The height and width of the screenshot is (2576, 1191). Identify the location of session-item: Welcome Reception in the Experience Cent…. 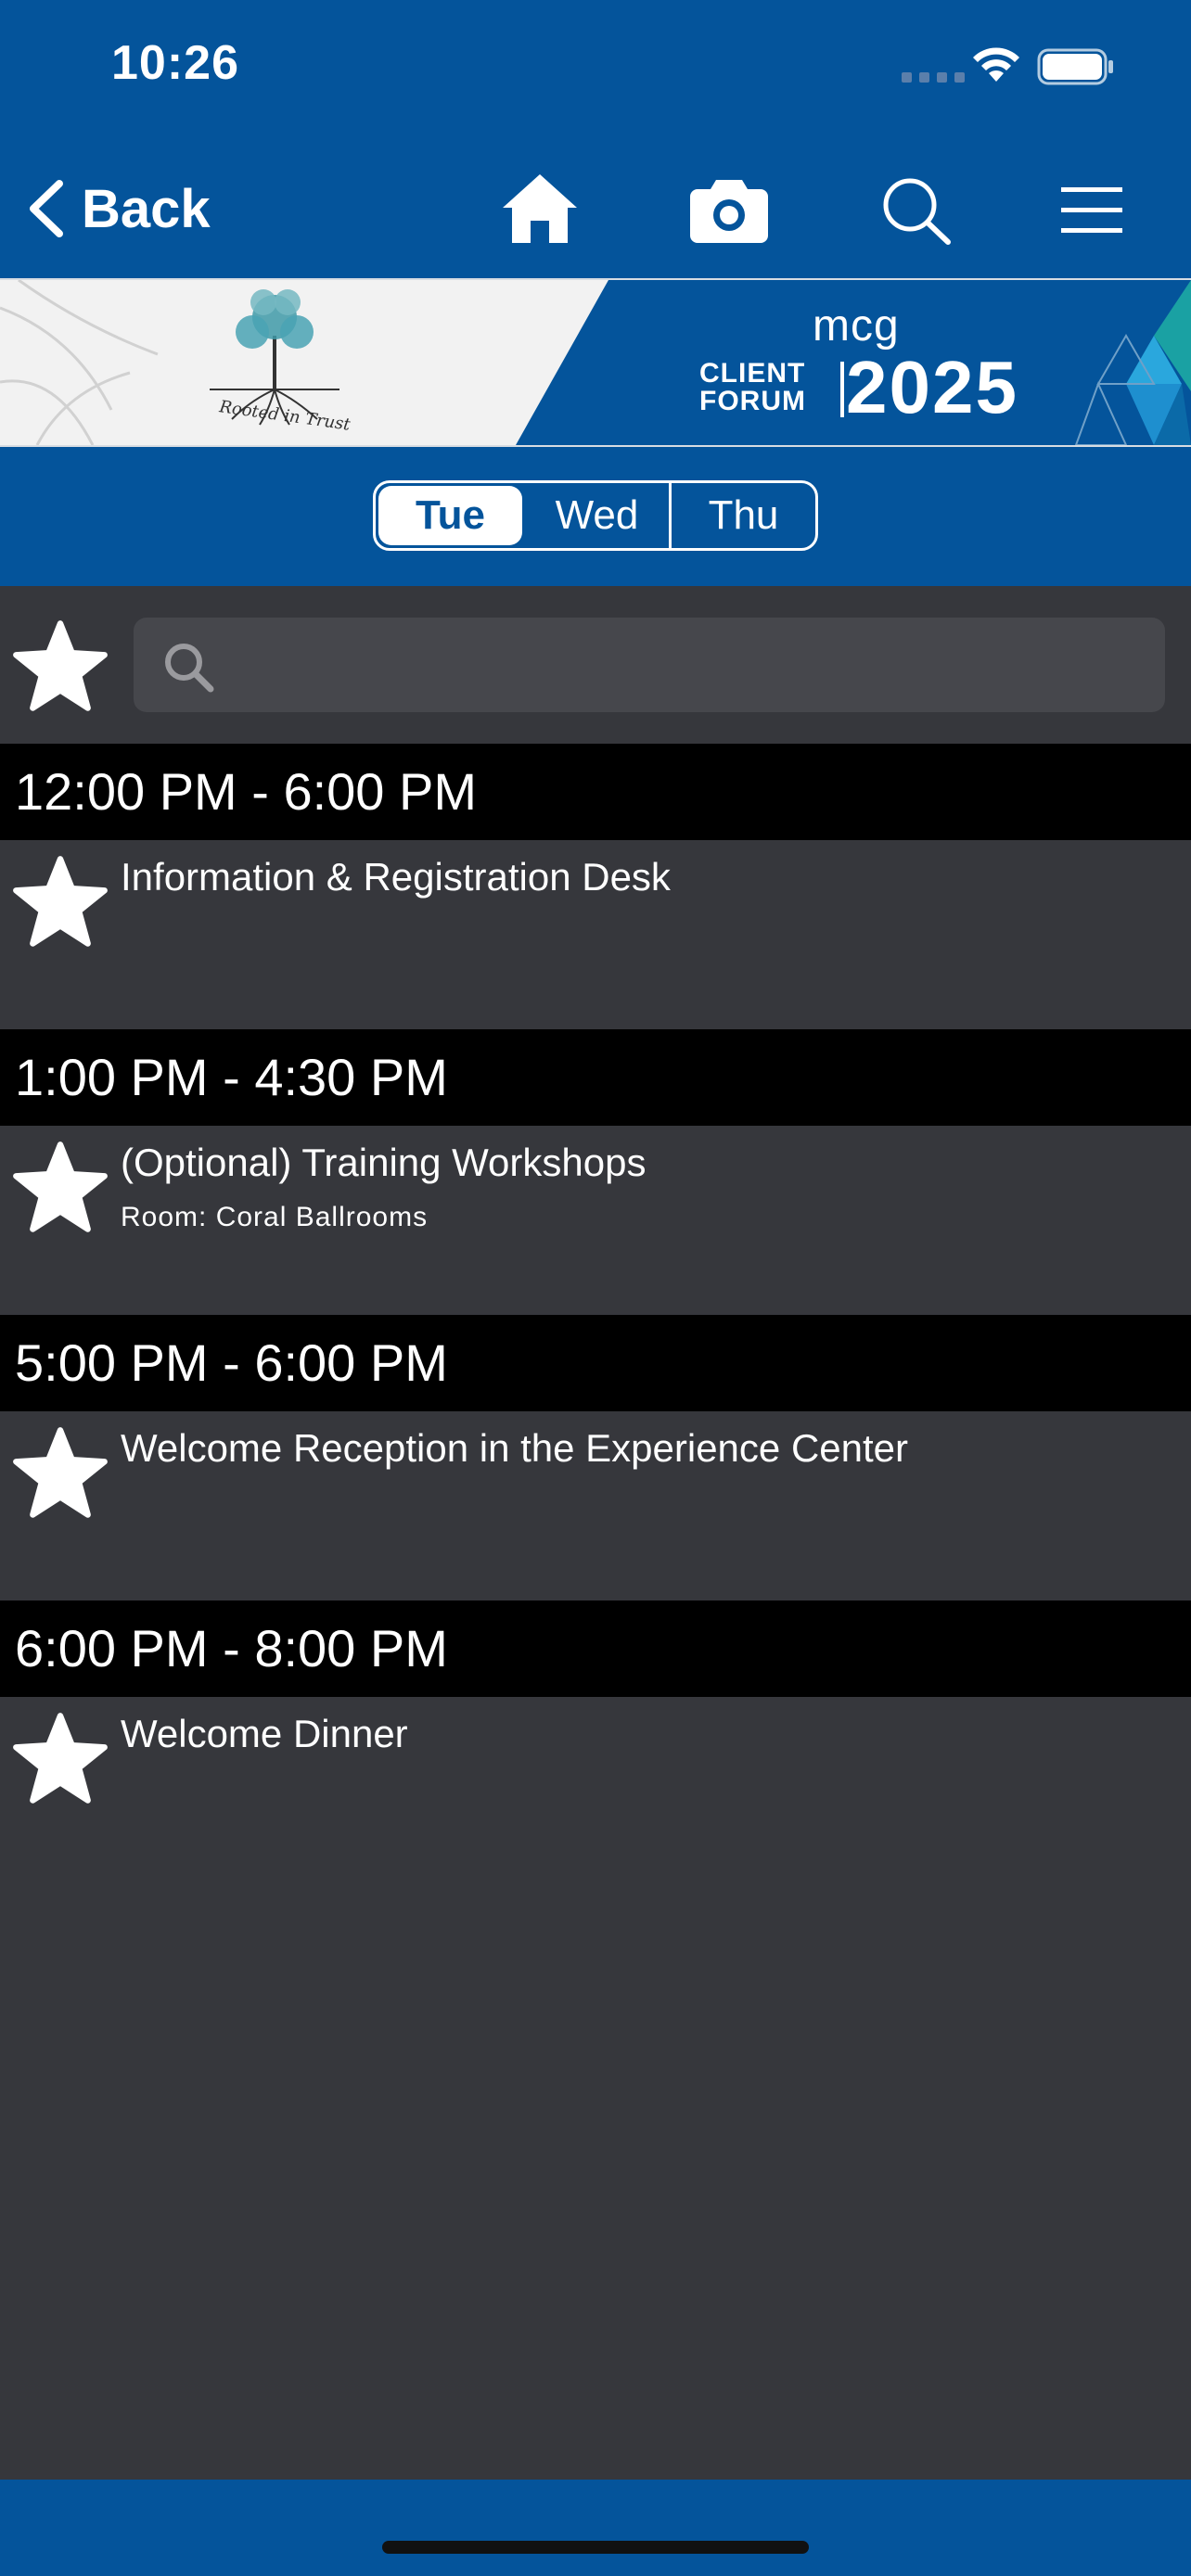
(595, 1505).